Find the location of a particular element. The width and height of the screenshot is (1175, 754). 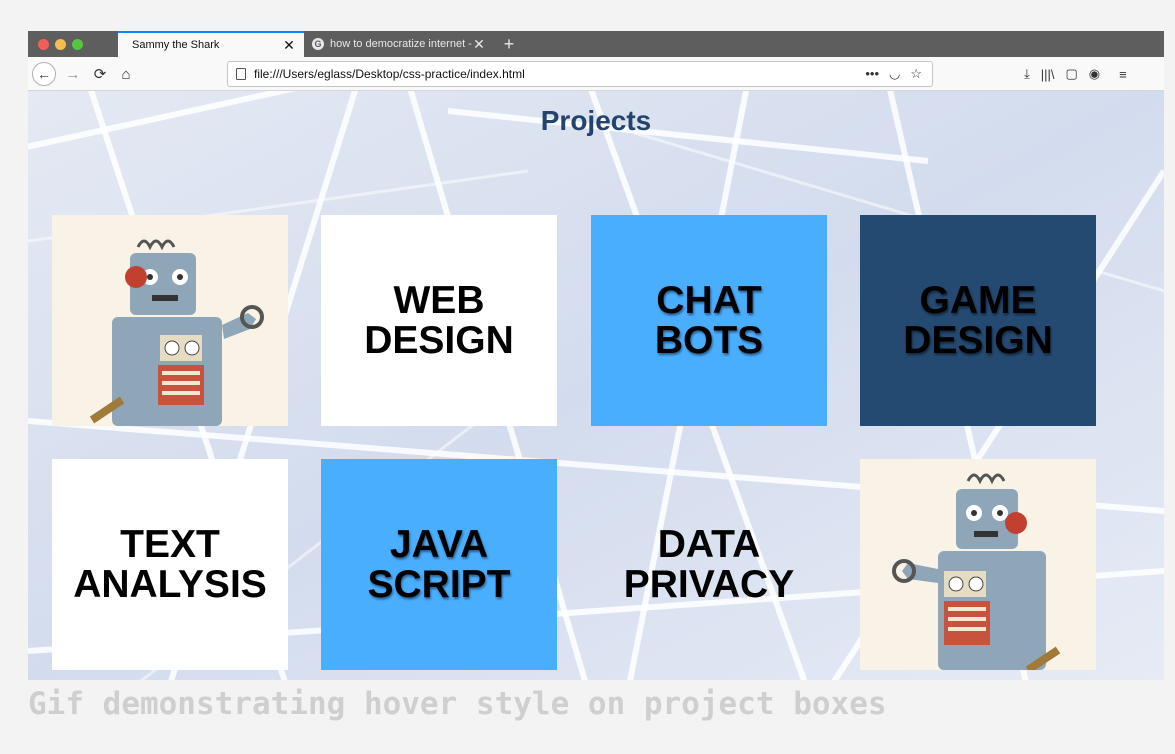

account-icon: ◉ is located at coordinates (1094, 74).